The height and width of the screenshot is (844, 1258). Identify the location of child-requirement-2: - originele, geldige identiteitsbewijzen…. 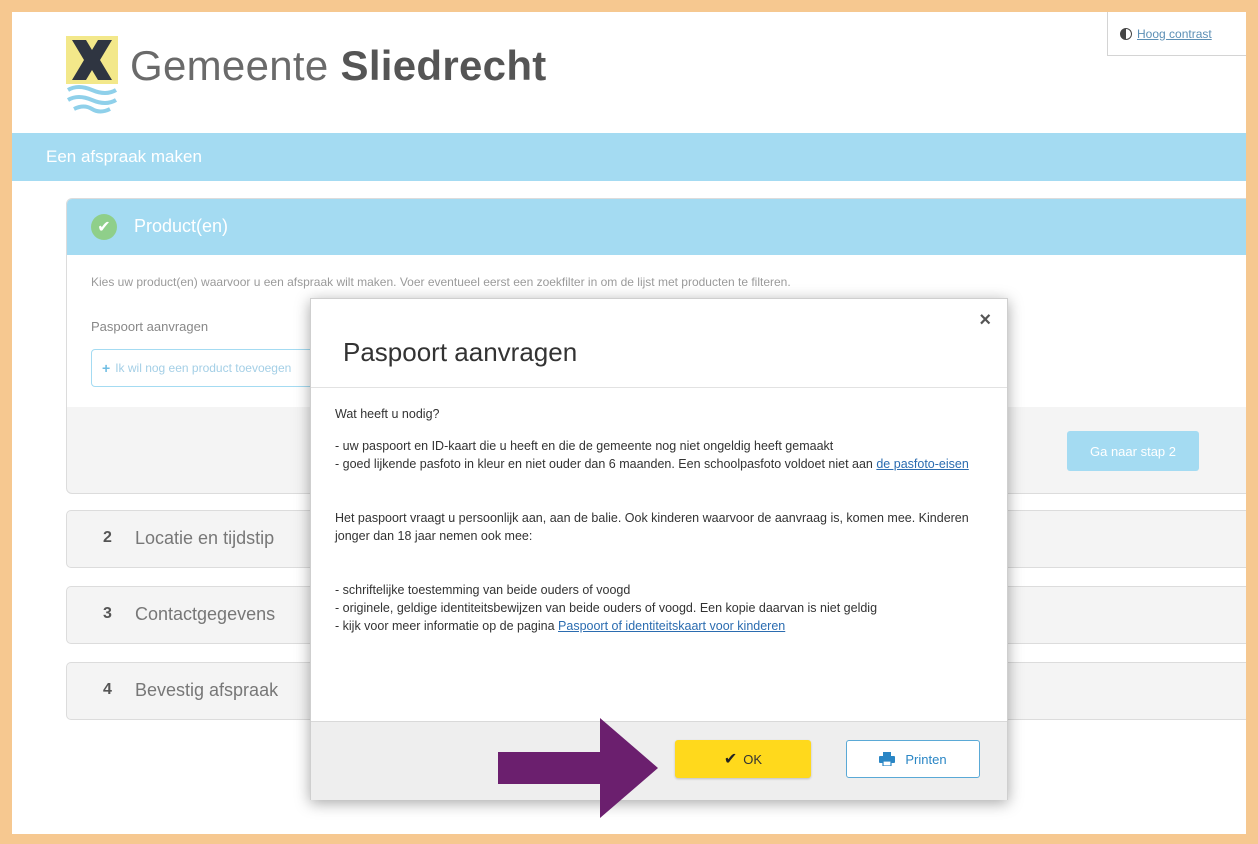
(606, 608).